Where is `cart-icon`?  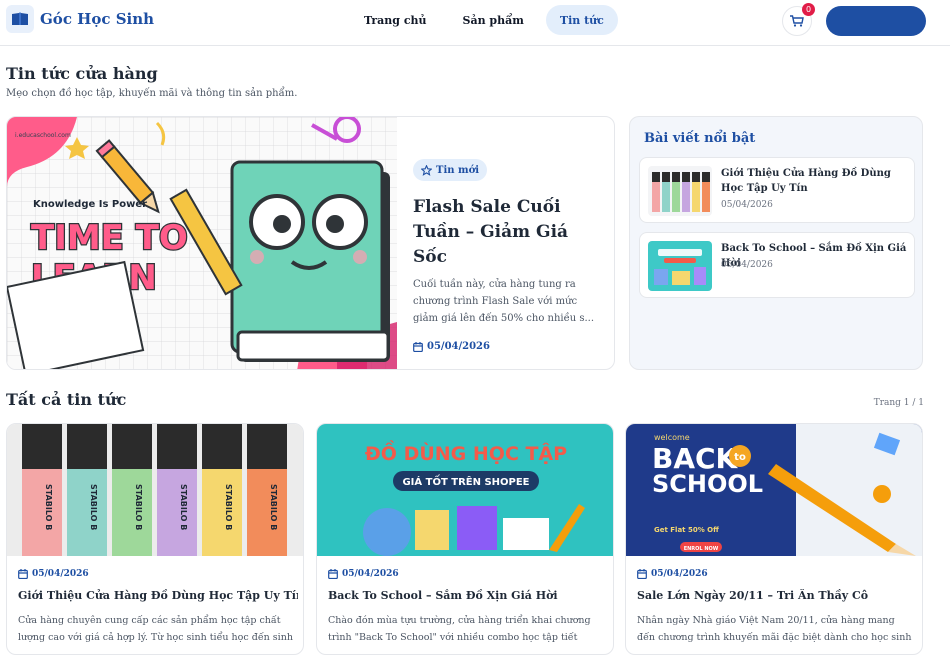 cart-icon is located at coordinates (797, 21).